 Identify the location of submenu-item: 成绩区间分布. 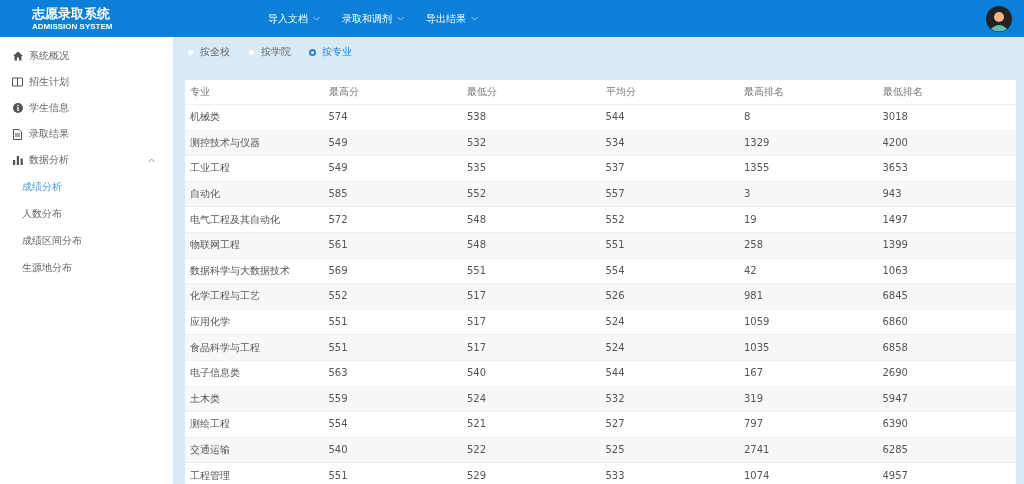
(86, 240).